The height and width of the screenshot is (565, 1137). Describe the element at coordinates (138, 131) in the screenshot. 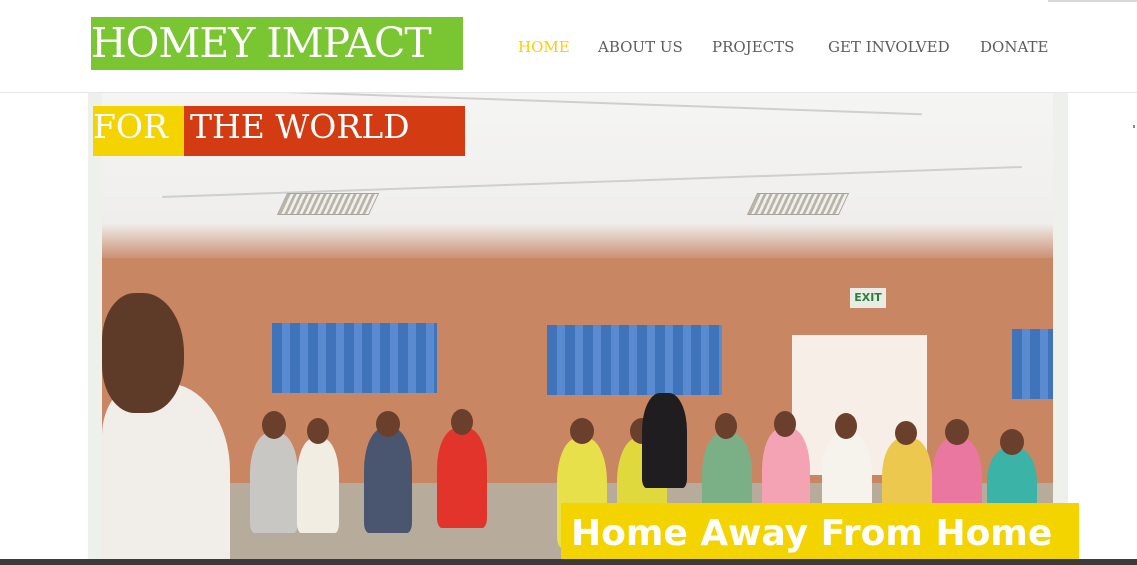

I see `tagline-for: FOR` at that location.